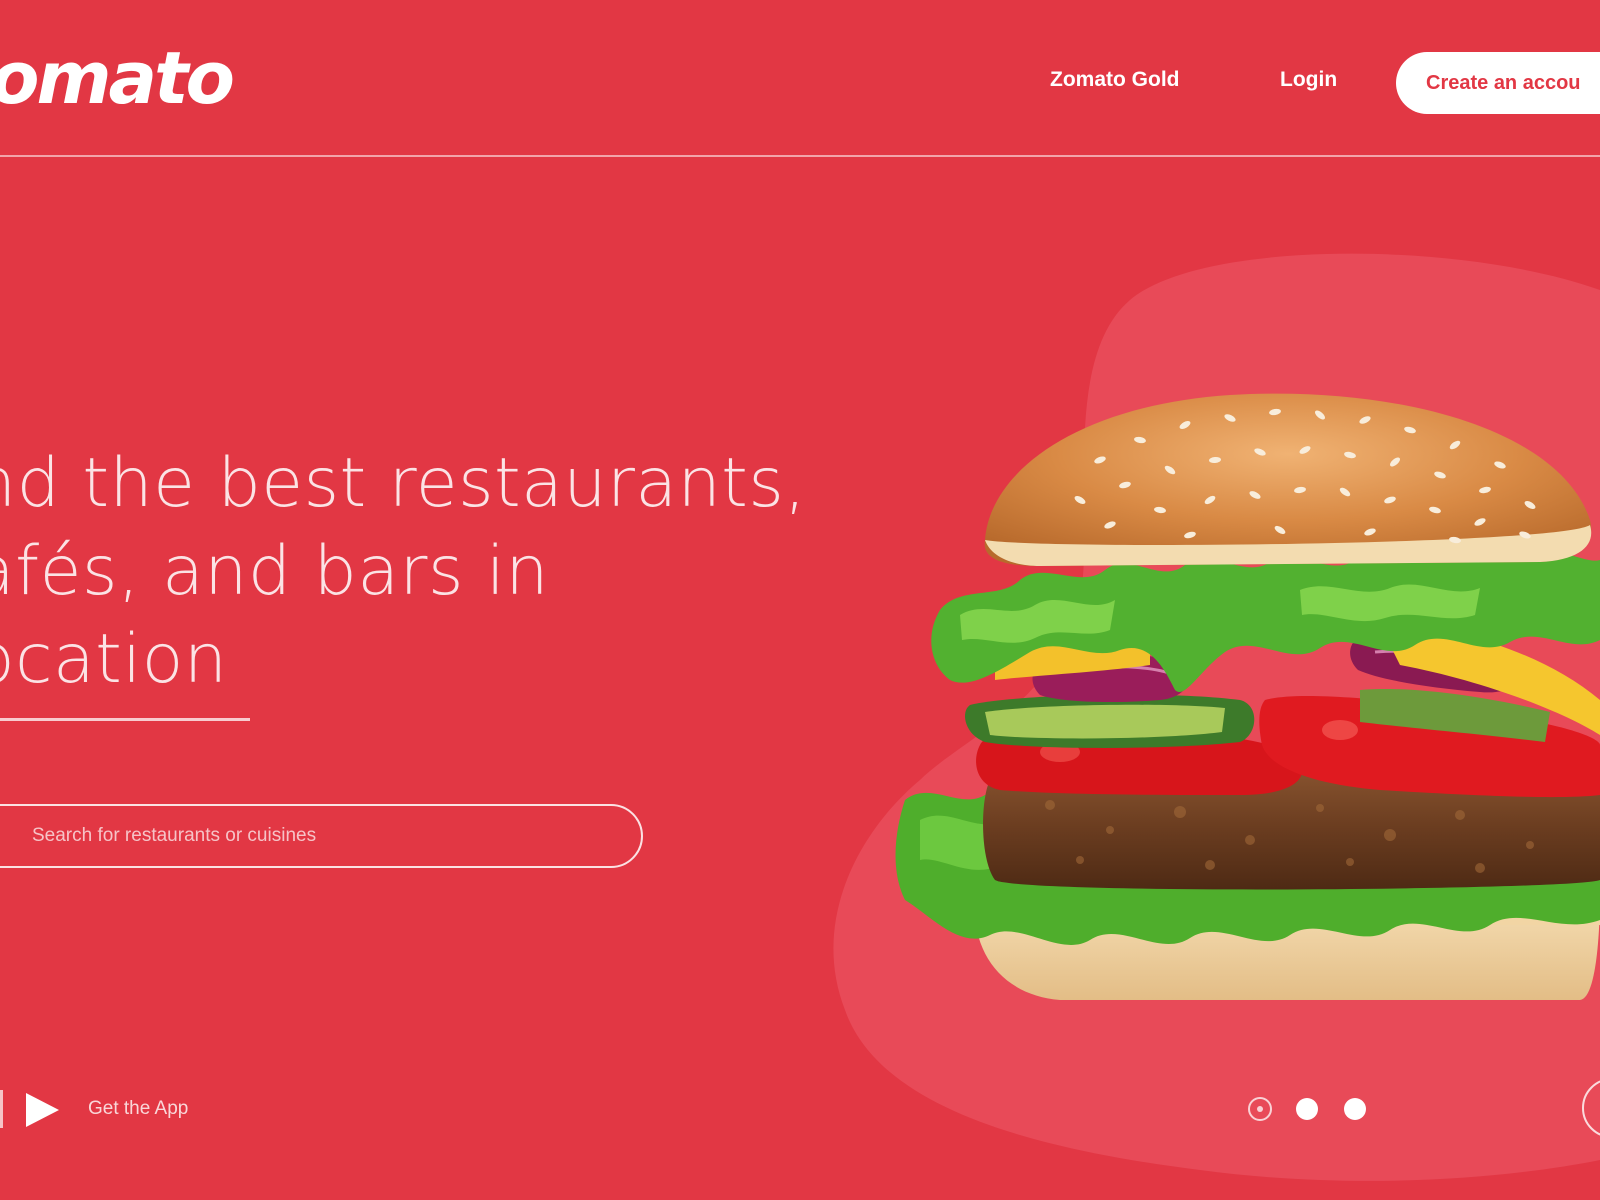 Image resolution: width=1600 pixels, height=1200 pixels. What do you see at coordinates (1498, 83) in the screenshot?
I see `create-account-button: Create an accou` at bounding box center [1498, 83].